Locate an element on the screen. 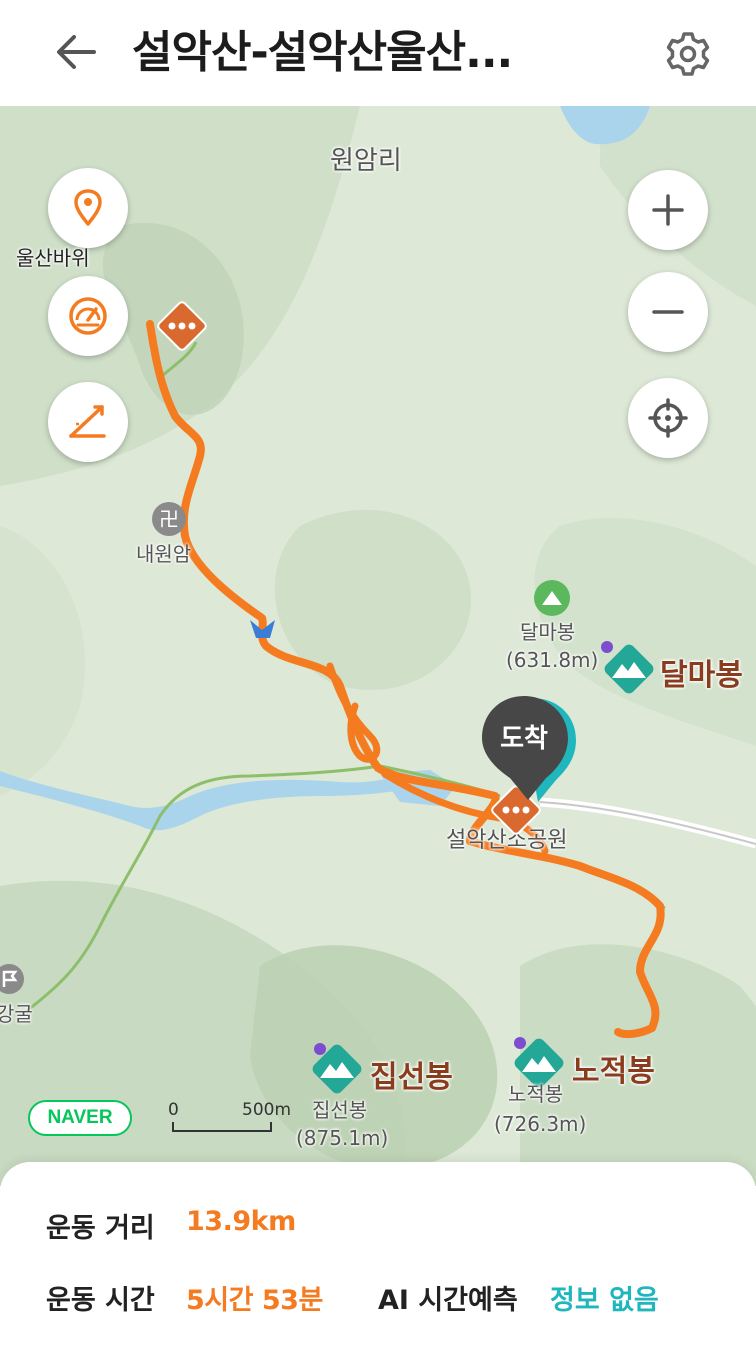  scale-distance: 500m is located at coordinates (267, 1110).